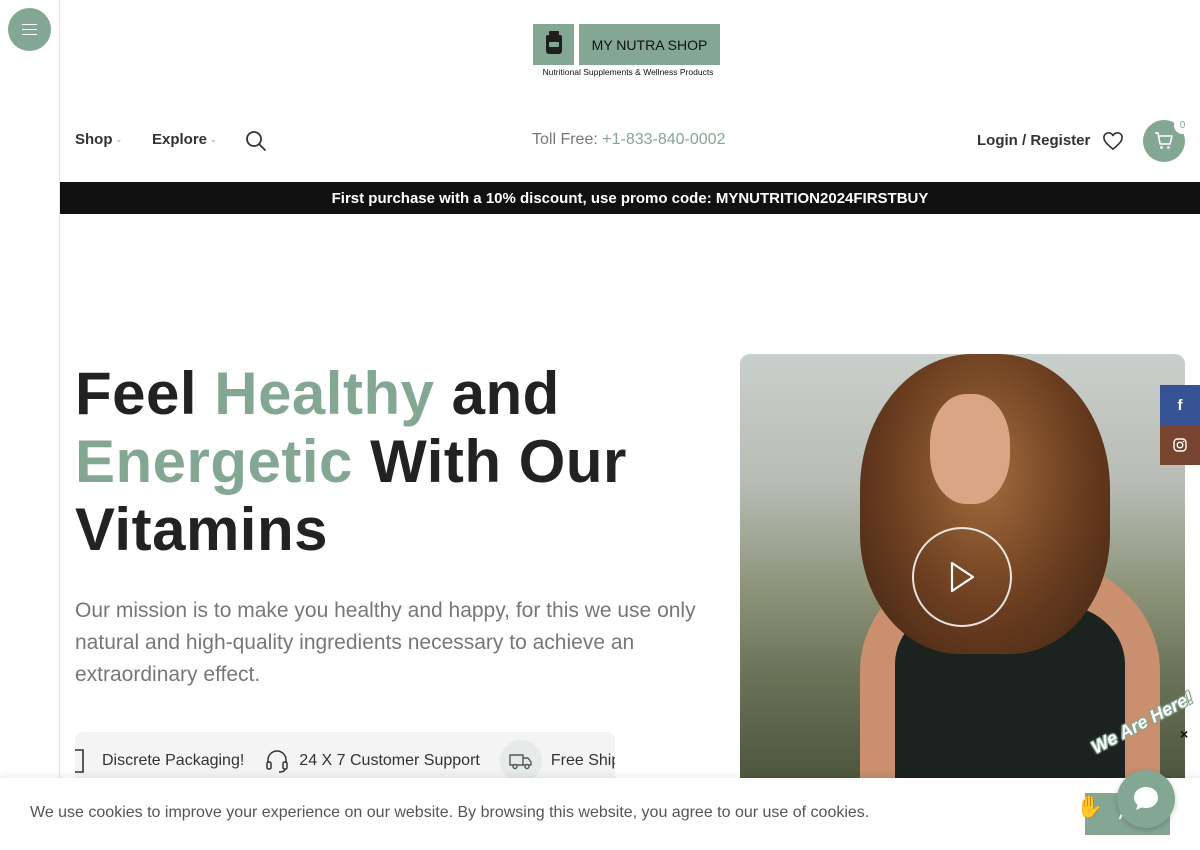 This screenshot has width=1200, height=850. I want to click on logo-jar-icon, so click(553, 44).